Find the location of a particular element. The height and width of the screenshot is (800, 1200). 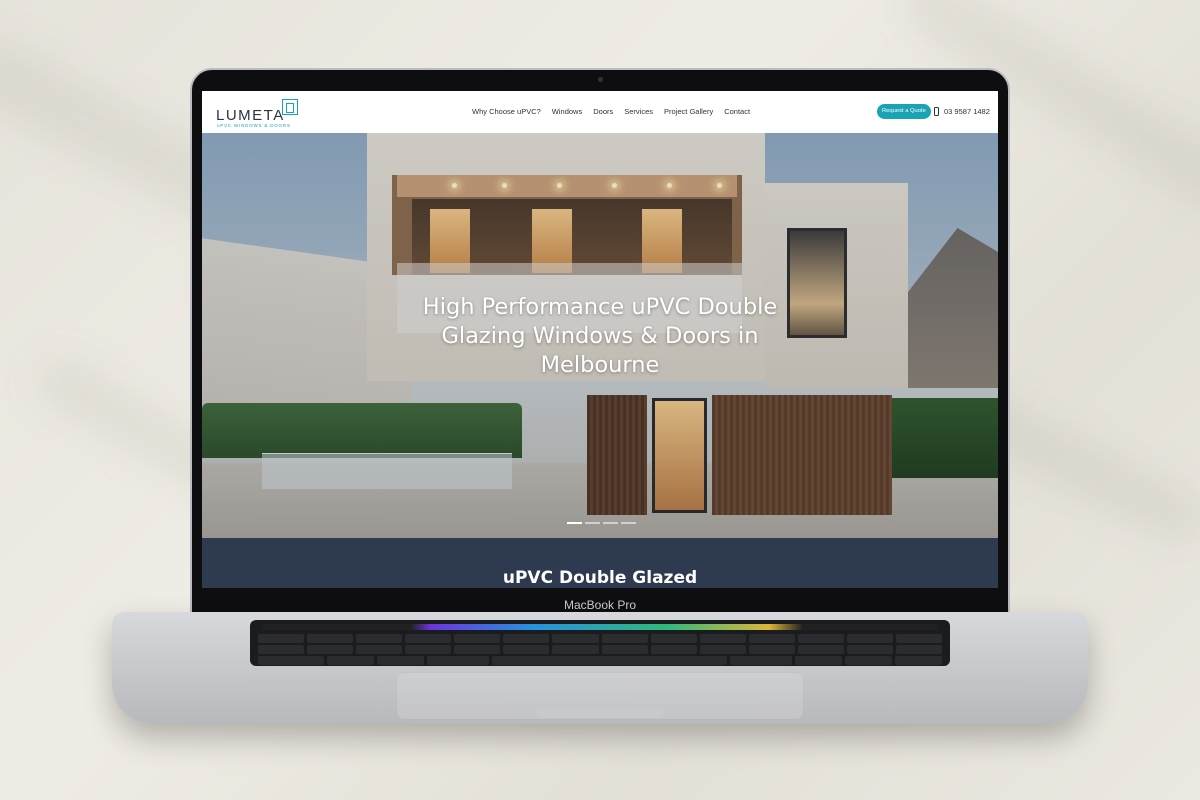

phone-icon is located at coordinates (936, 111).